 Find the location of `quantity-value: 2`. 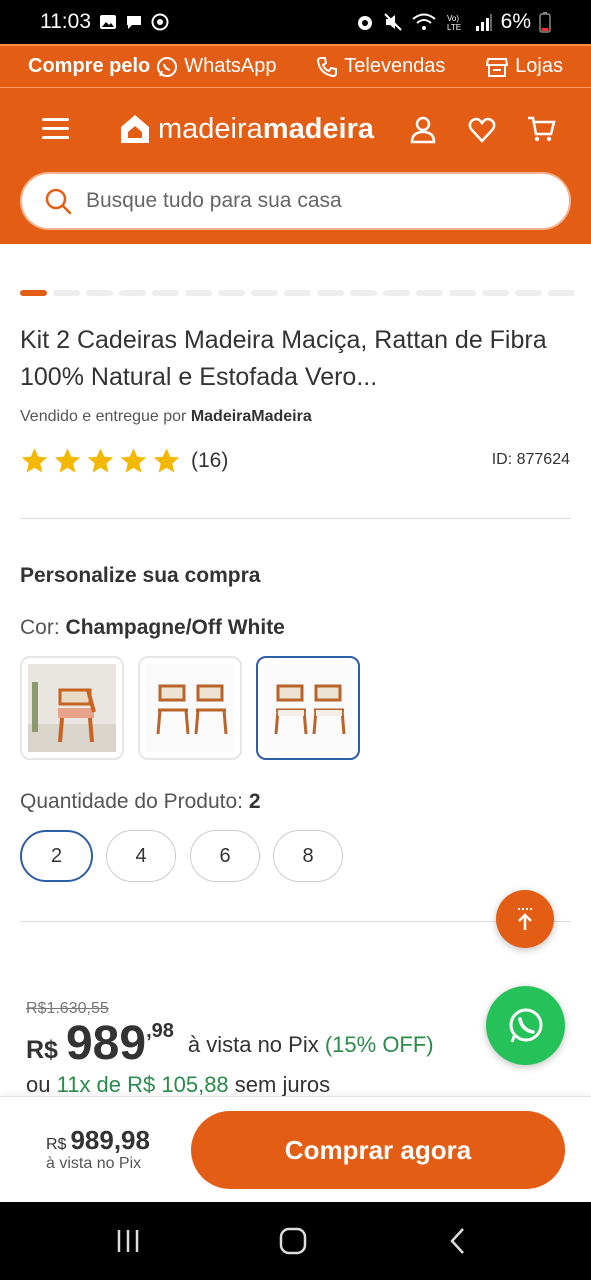

quantity-value: 2 is located at coordinates (254, 801).